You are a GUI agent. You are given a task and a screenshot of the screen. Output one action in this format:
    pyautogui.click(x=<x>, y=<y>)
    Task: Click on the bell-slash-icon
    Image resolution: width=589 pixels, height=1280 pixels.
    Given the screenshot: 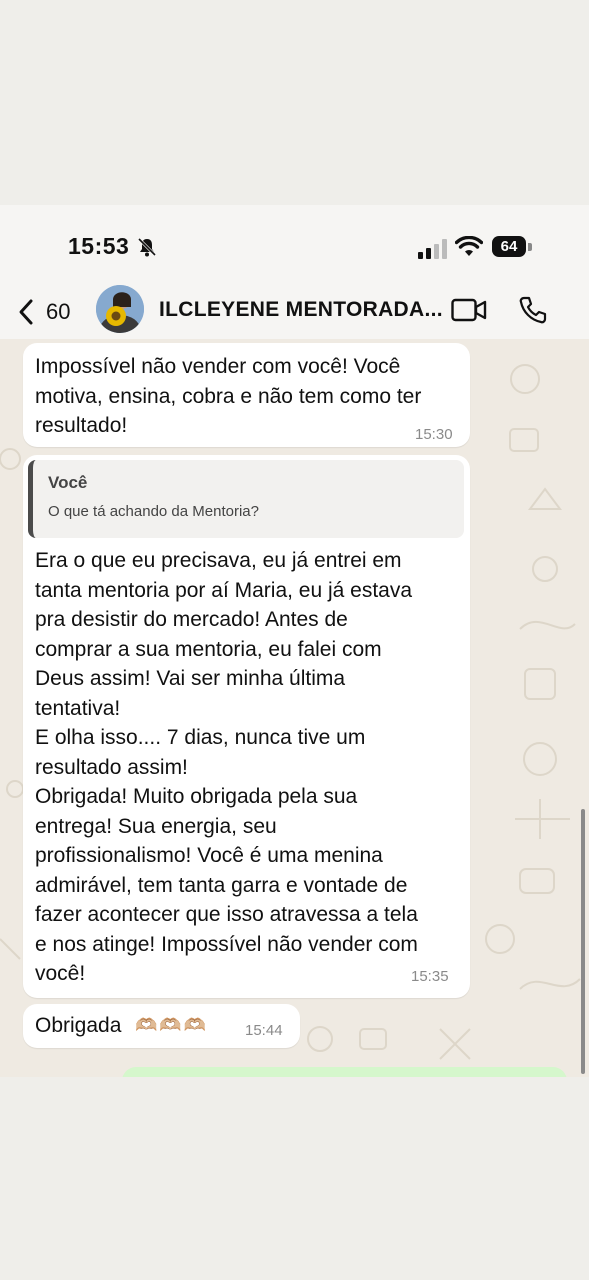 What is the action you would take?
    pyautogui.click(x=147, y=247)
    